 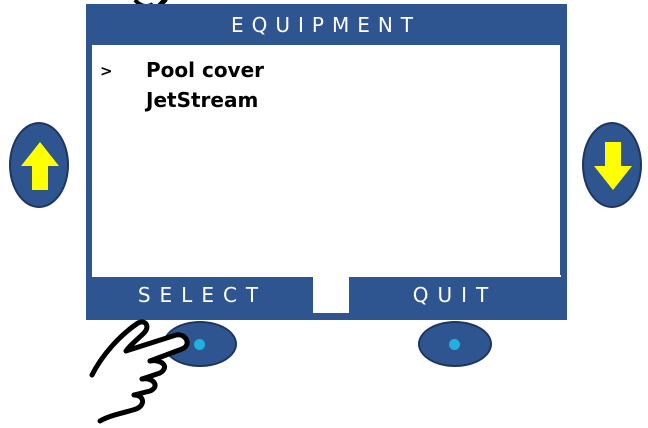 I want to click on indicator-dot, so click(x=454, y=344).